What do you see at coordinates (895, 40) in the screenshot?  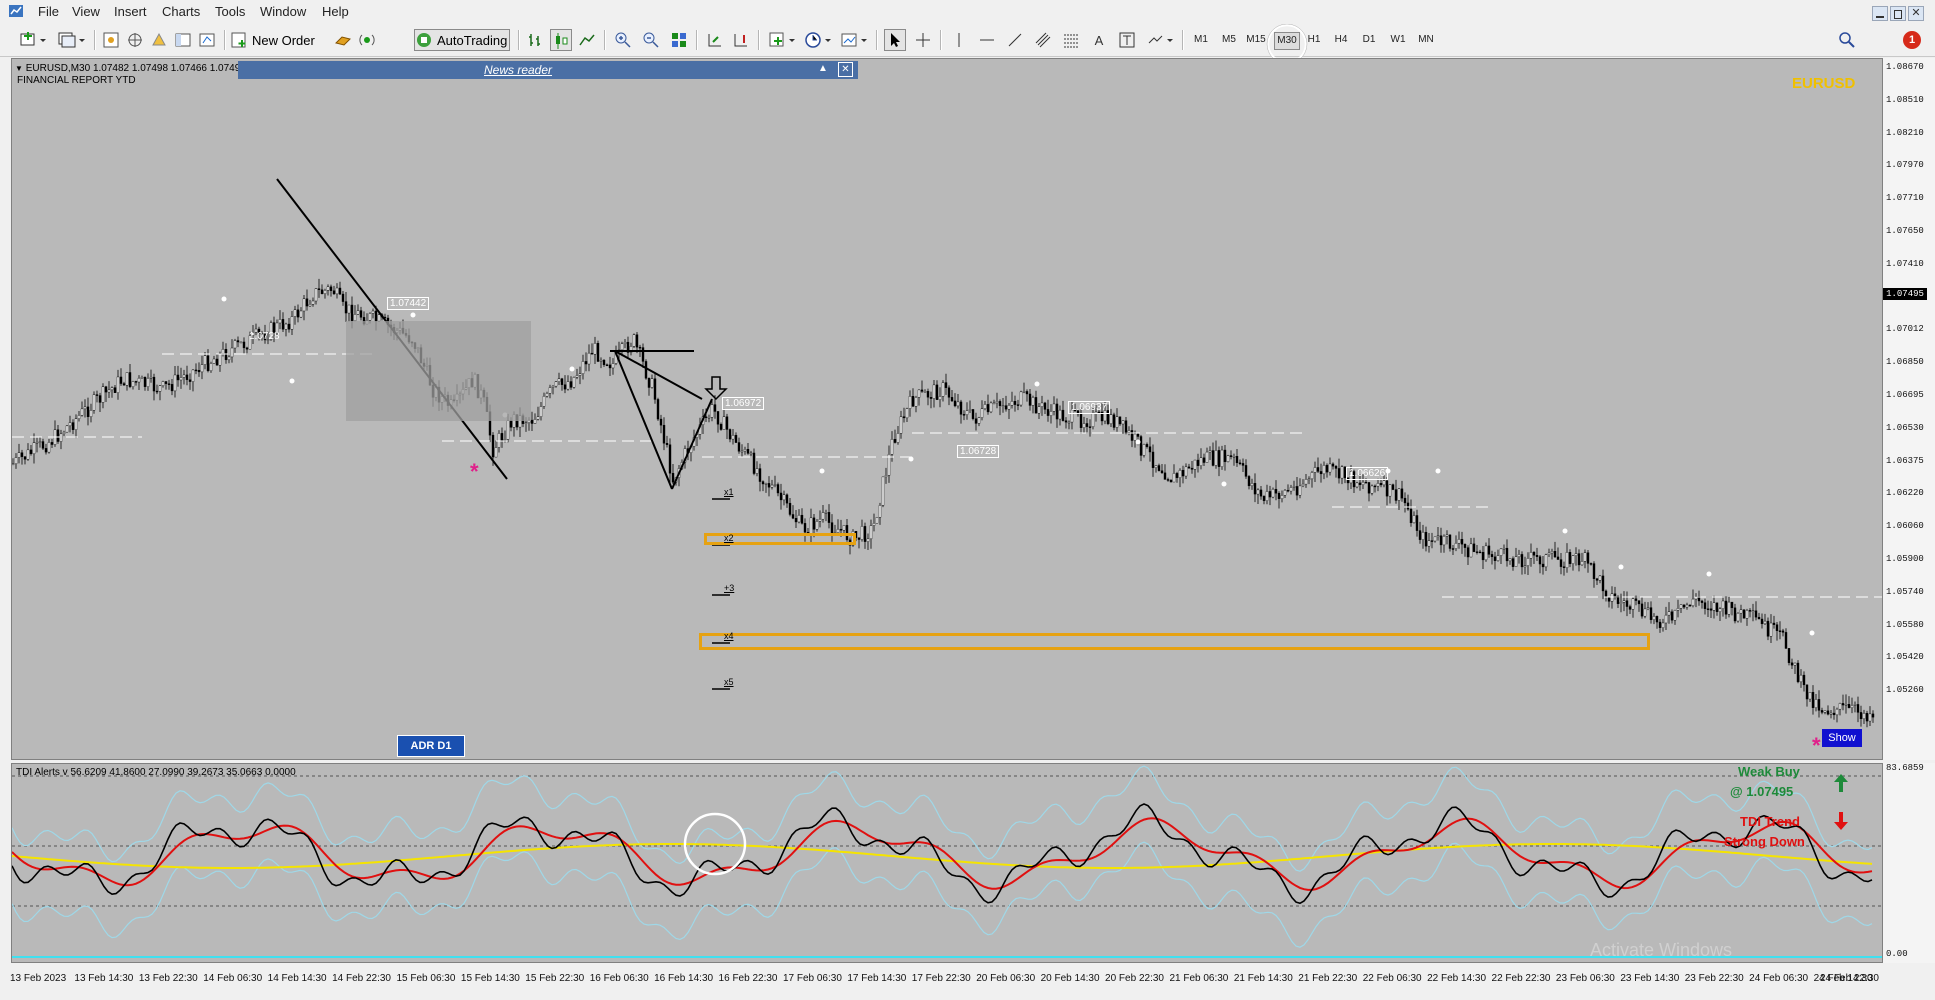 I see `cursor-button` at bounding box center [895, 40].